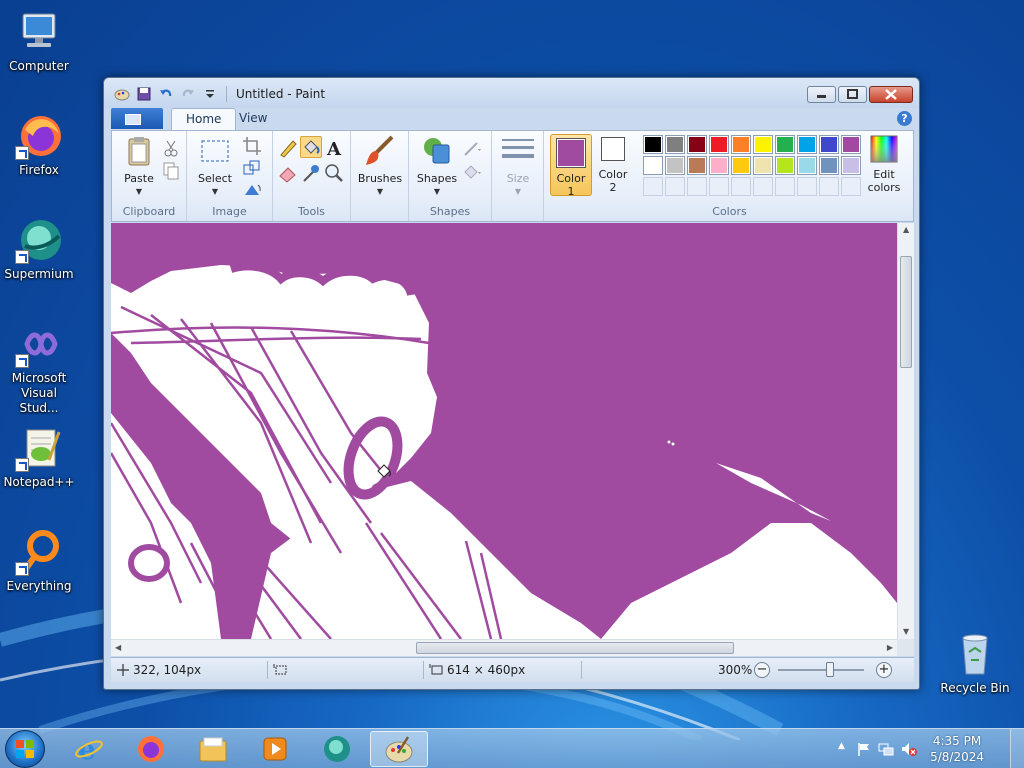 Image resolution: width=1024 pixels, height=768 pixels. Describe the element at coordinates (830, 669) in the screenshot. I see `zoom-slider-thumb` at that location.